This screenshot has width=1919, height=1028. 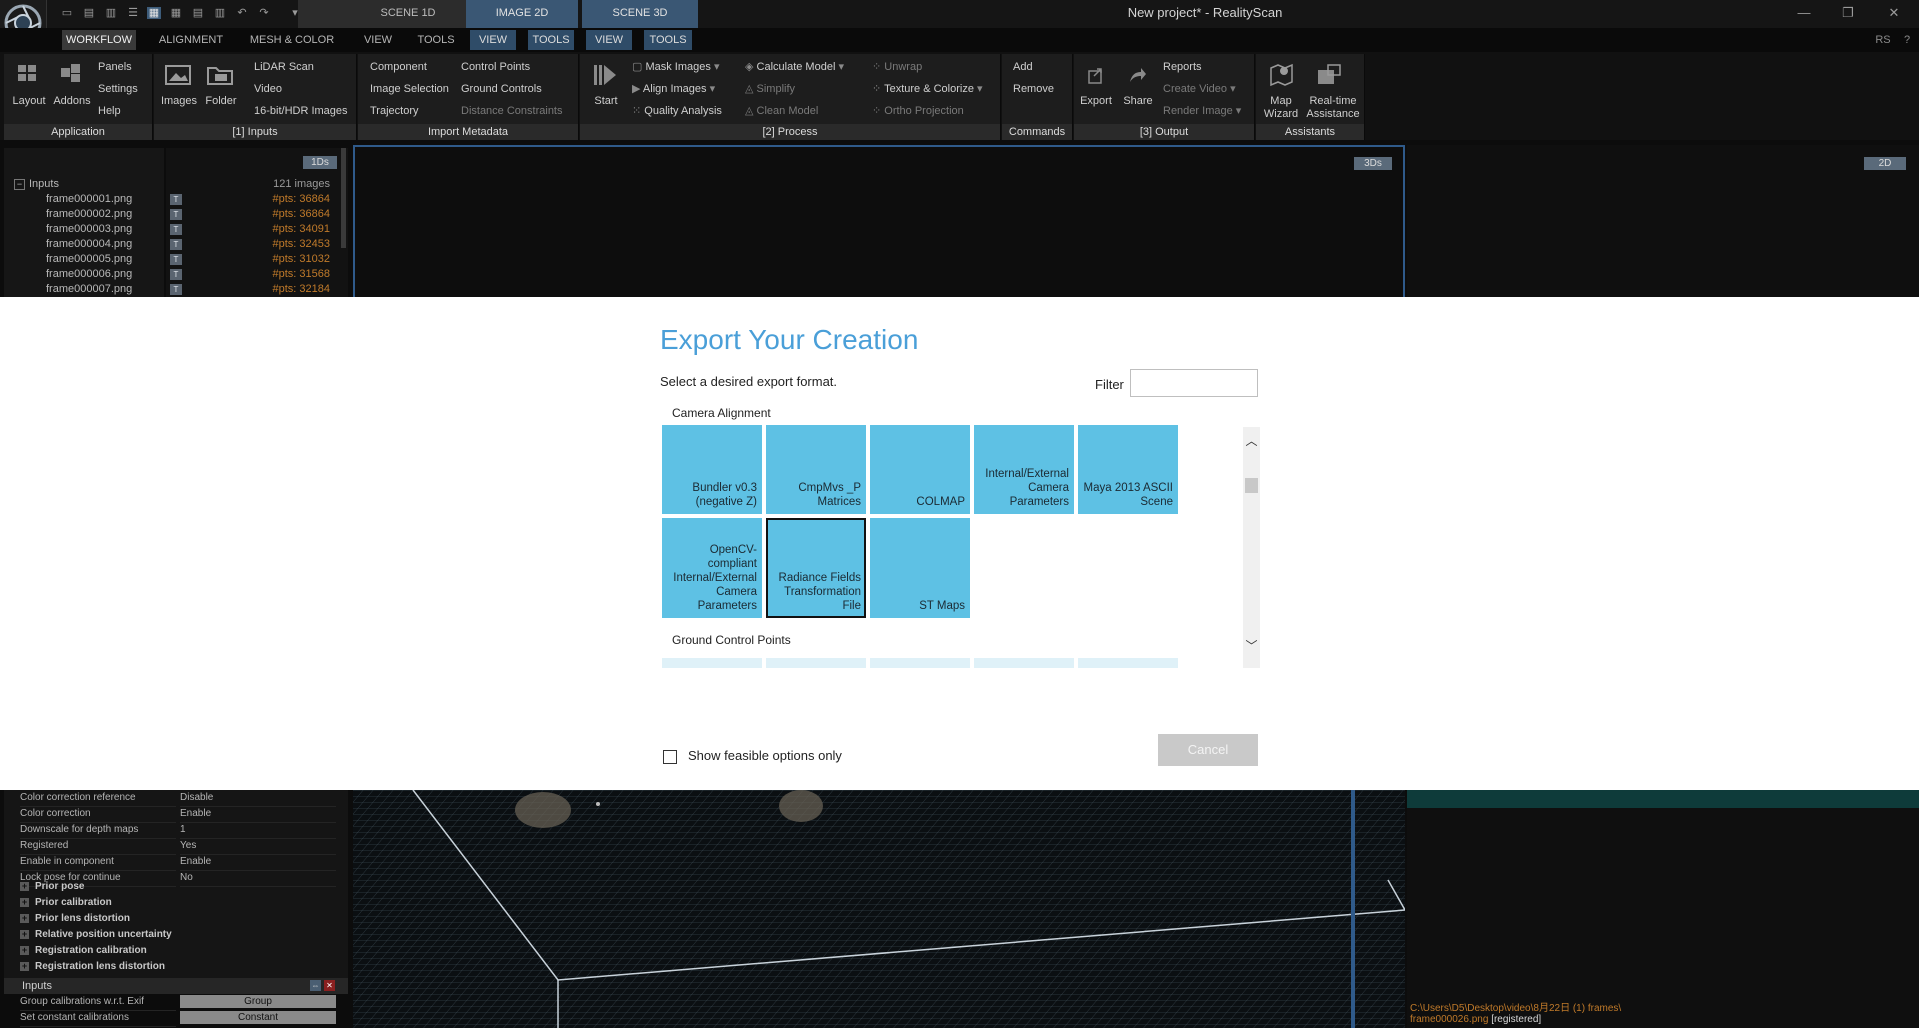 I want to click on footer-row-button: Group, so click(x=258, y=1001).